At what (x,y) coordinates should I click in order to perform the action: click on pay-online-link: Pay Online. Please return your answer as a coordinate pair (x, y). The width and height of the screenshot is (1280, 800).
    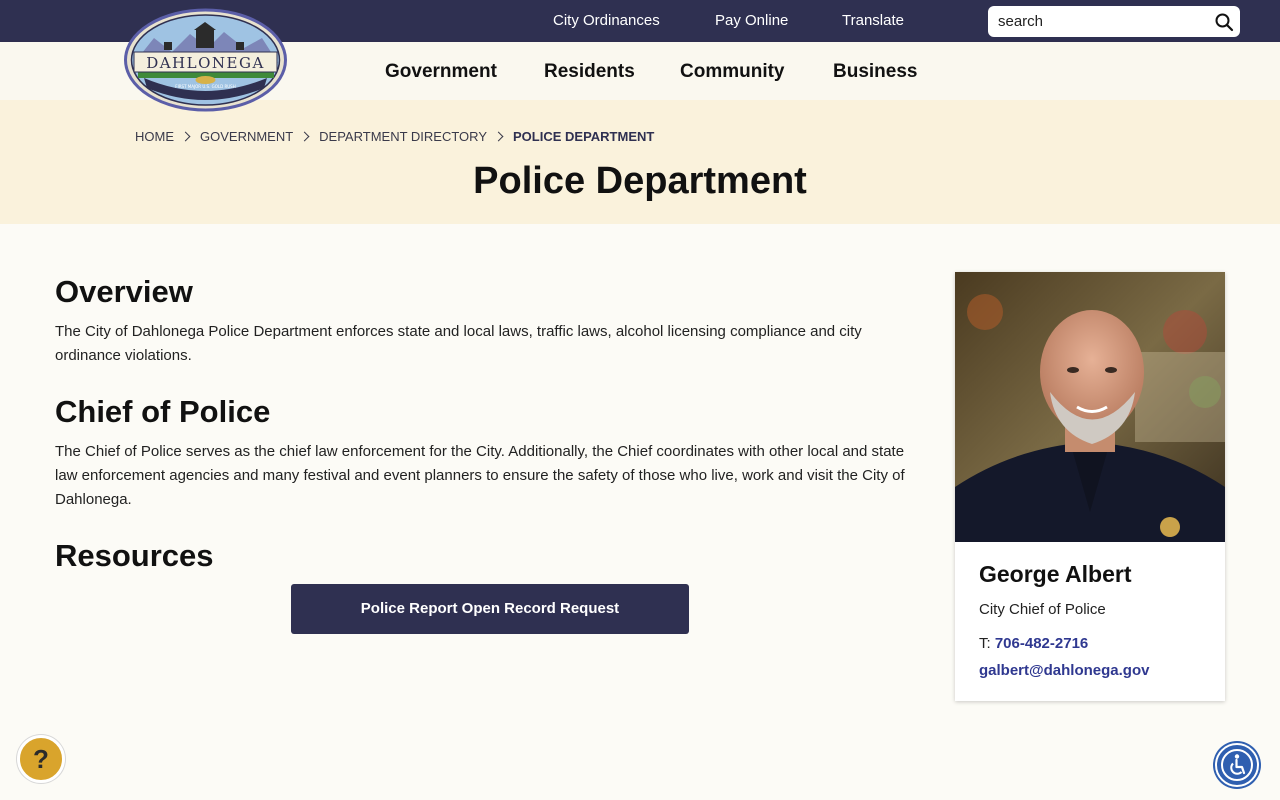
    Looking at the image, I should click on (751, 20).